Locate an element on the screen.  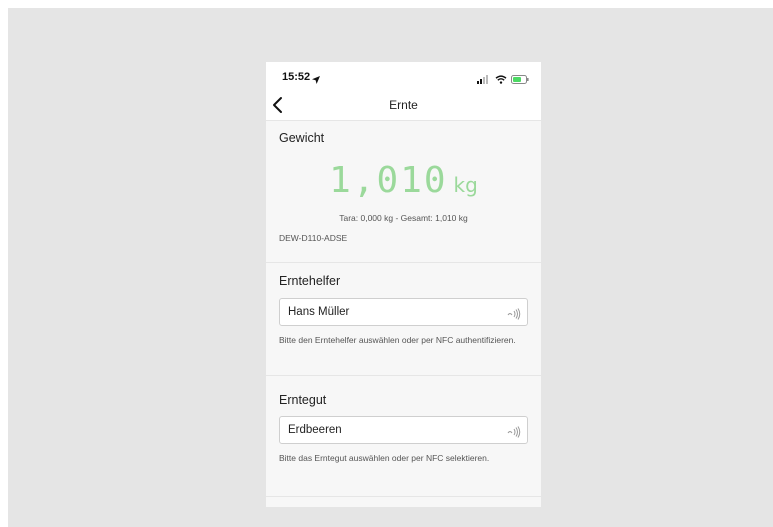
battery-icon is located at coordinates (520, 80).